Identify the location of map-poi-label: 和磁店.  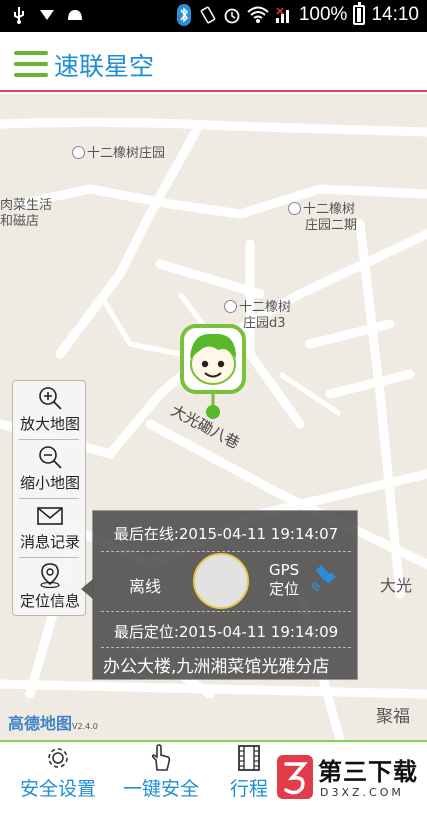
(20, 221).